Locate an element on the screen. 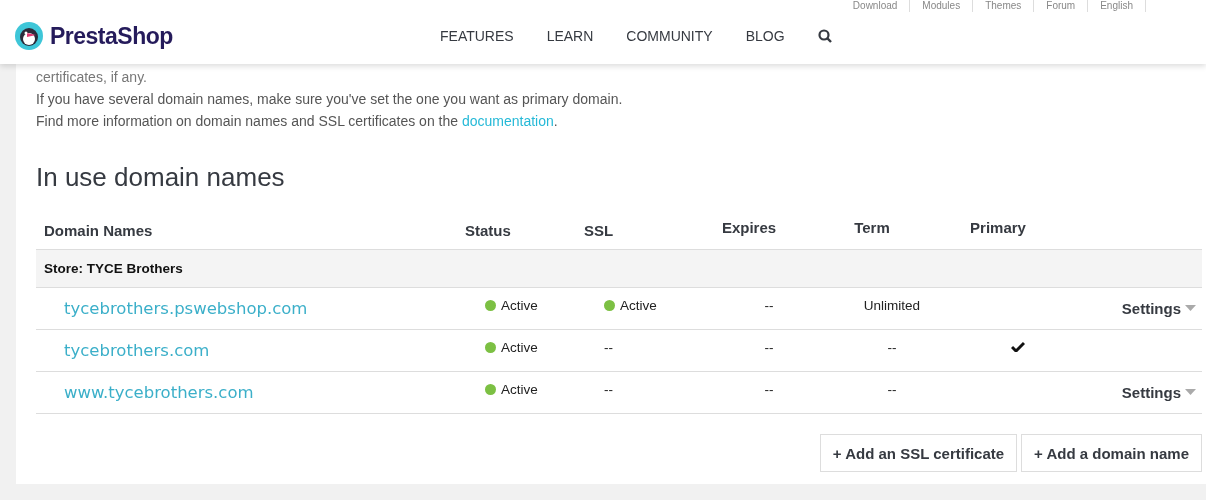 The width and height of the screenshot is (1206, 500). intro-text: Find more information on domain names and SSL certificates on the documentation. is located at coordinates (297, 121).